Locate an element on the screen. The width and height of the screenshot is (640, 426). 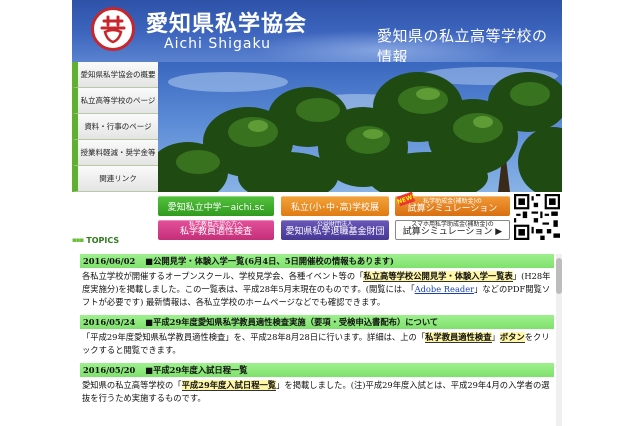
nav-item-materials-events: 資料・行事のページ is located at coordinates (115, 127).